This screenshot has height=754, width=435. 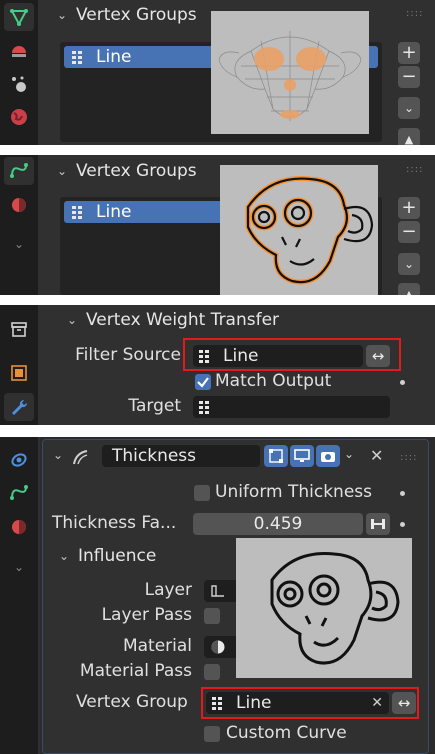 What do you see at coordinates (212, 672) in the screenshot?
I see `material-pass-checkbox` at bounding box center [212, 672].